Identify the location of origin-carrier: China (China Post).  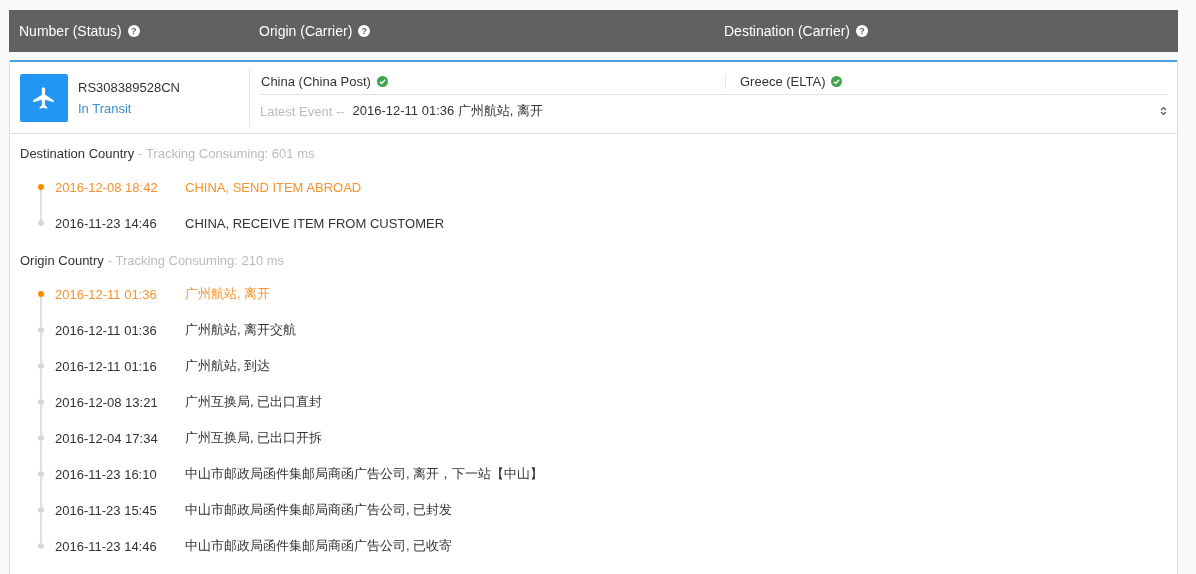
(316, 81).